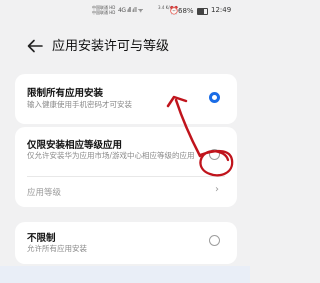 This screenshot has width=320, height=283. Describe the element at coordinates (221, 10) in the screenshot. I see `clock: 12:49` at that location.